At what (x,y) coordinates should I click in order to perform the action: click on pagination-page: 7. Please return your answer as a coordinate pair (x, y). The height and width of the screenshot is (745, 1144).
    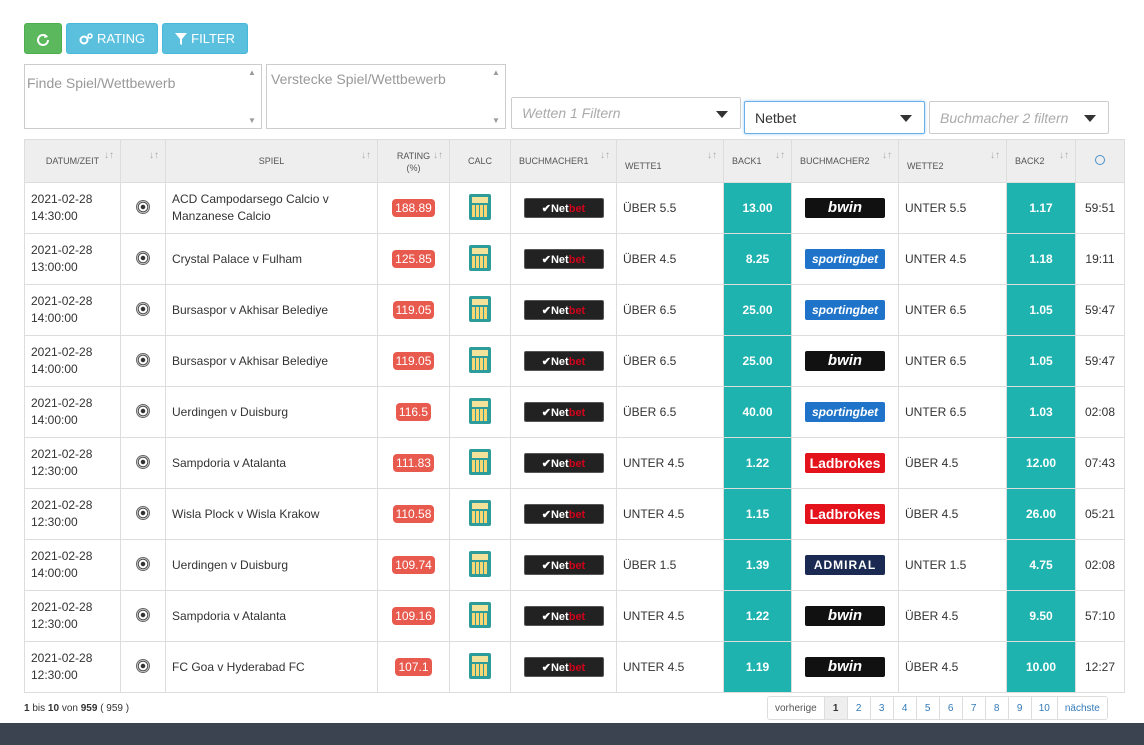
    Looking at the image, I should click on (973, 708).